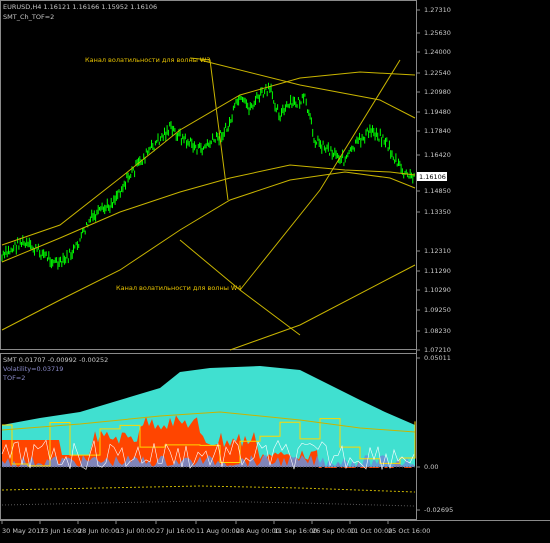 This screenshot has height=543, width=550. What do you see at coordinates (437, 271) in the screenshot?
I see `price-tick-label: 1.11290` at bounding box center [437, 271].